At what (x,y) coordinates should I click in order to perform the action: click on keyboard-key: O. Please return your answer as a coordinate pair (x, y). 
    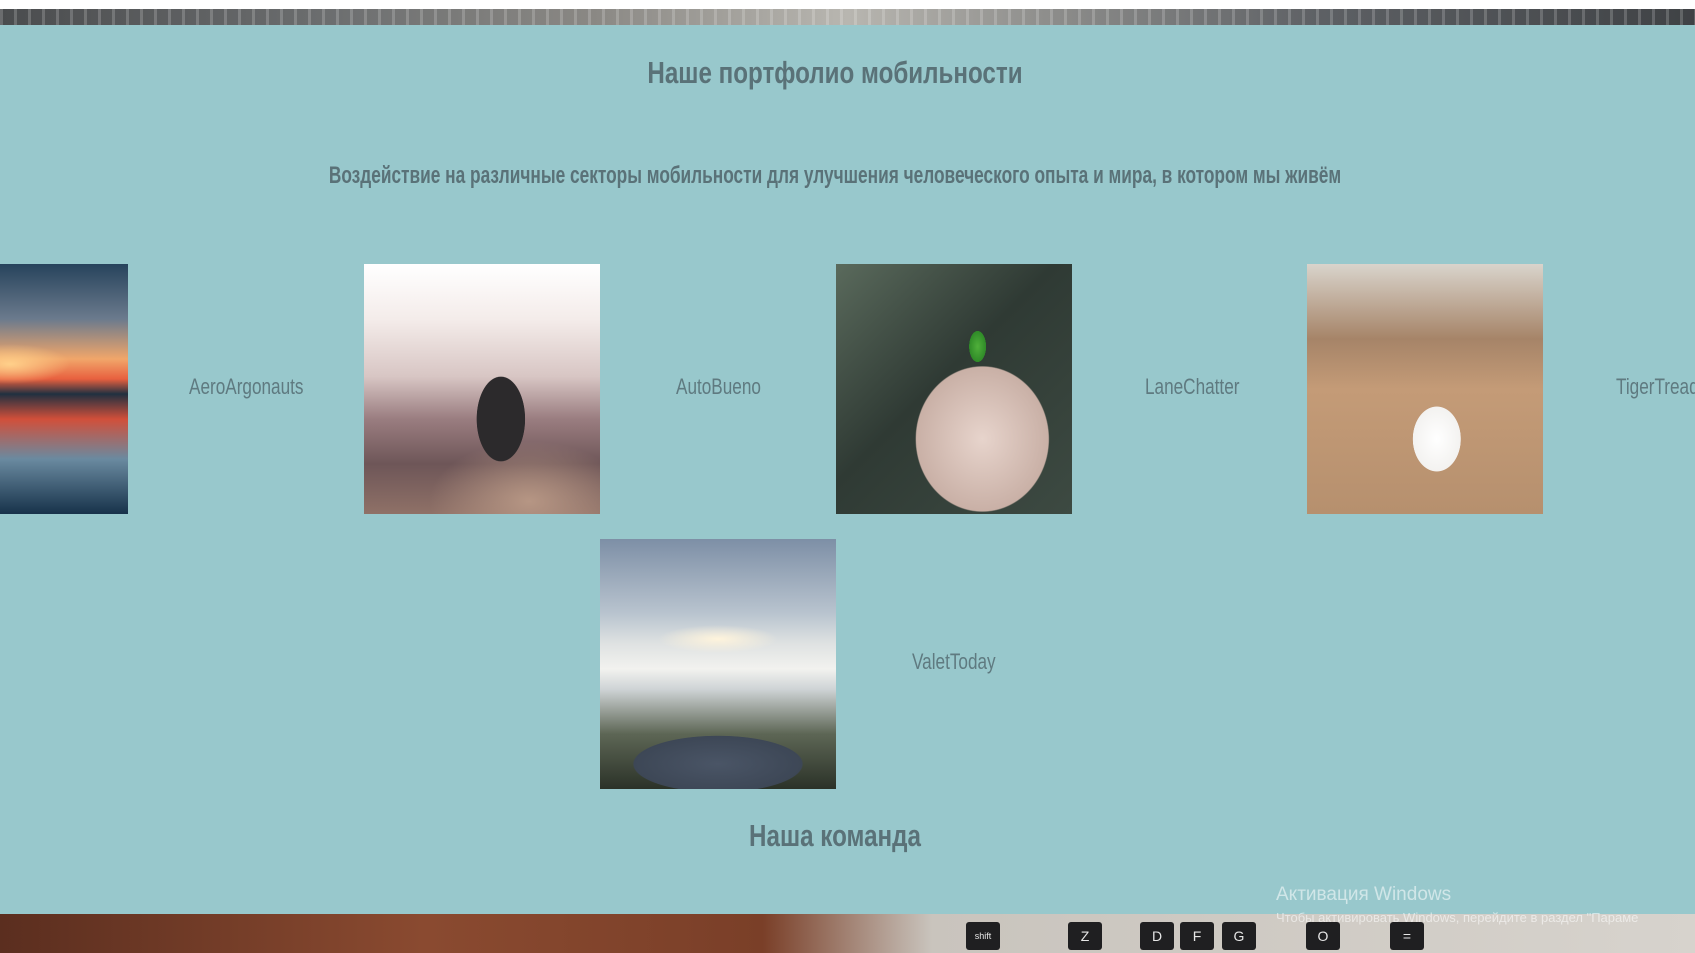
    Looking at the image, I should click on (1323, 936).